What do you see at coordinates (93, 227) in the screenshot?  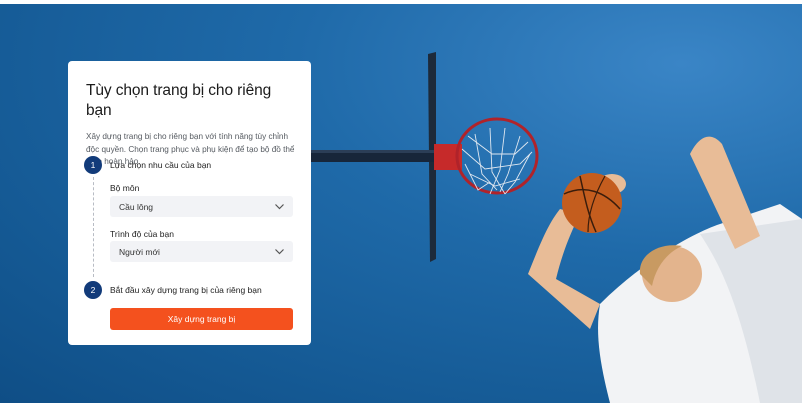 I see `step-connector` at bounding box center [93, 227].